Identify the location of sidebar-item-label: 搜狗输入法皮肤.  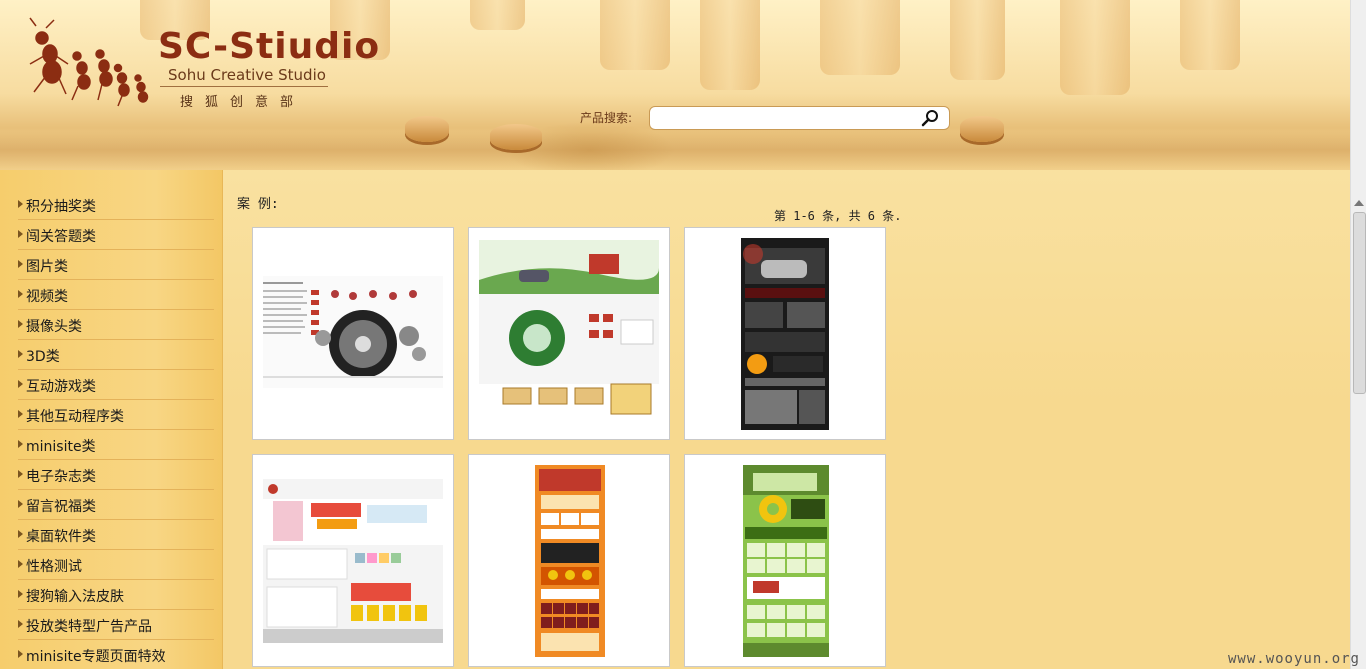
(75, 597).